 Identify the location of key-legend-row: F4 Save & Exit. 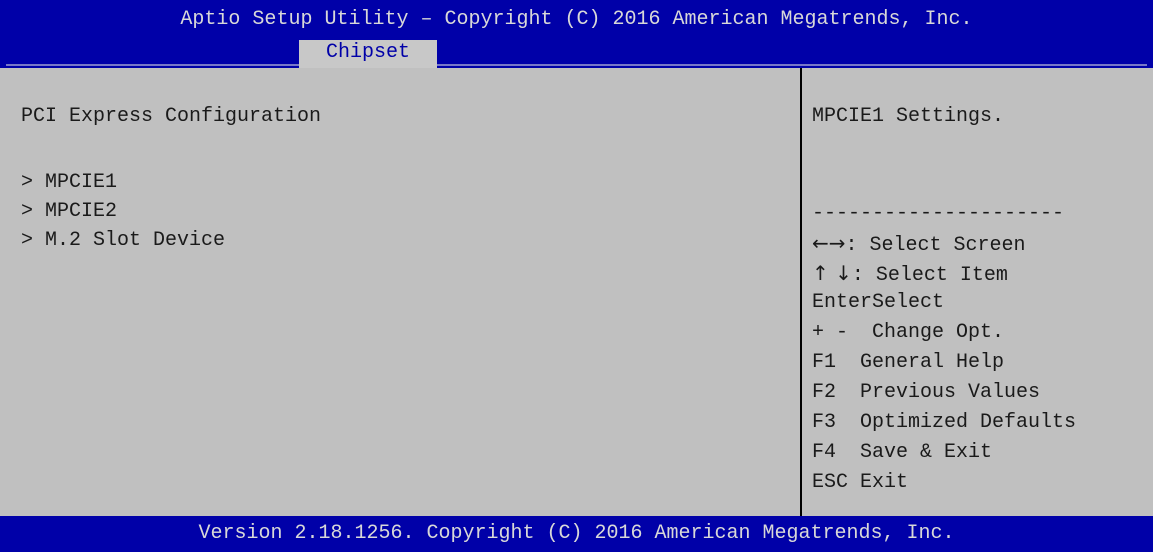
(944, 453).